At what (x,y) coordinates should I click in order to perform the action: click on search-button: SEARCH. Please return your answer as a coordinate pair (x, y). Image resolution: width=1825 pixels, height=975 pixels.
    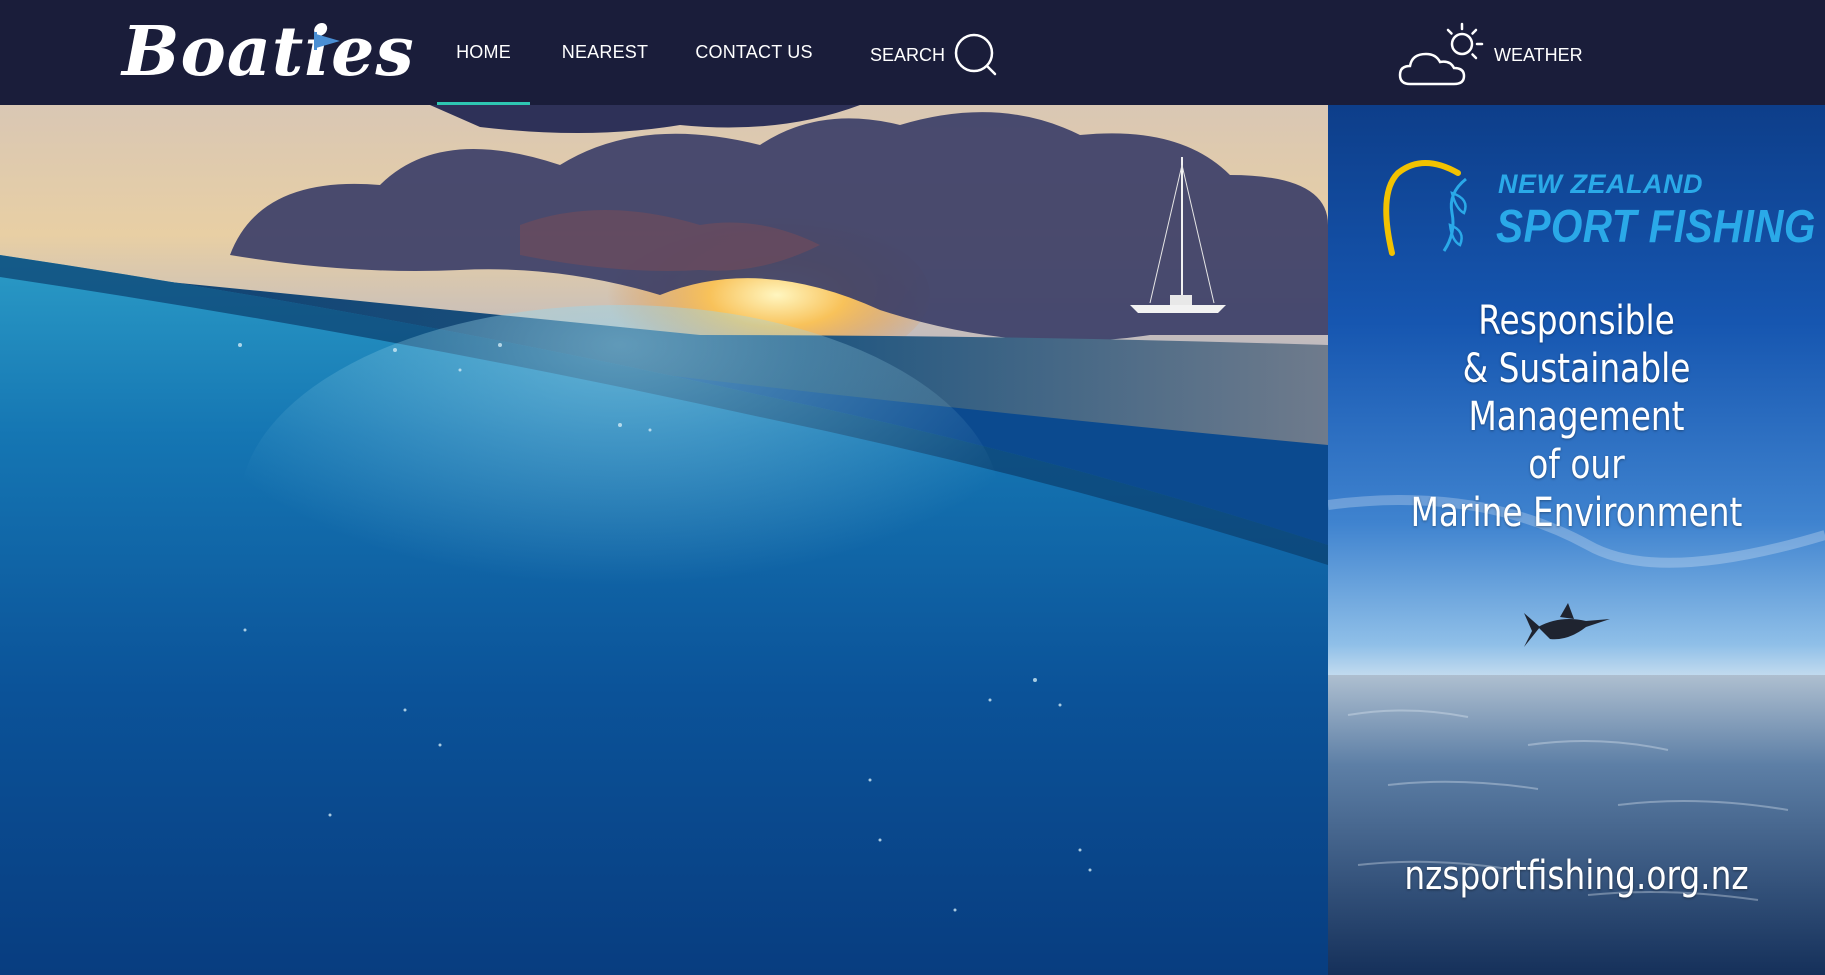
    Looking at the image, I should click on (934, 55).